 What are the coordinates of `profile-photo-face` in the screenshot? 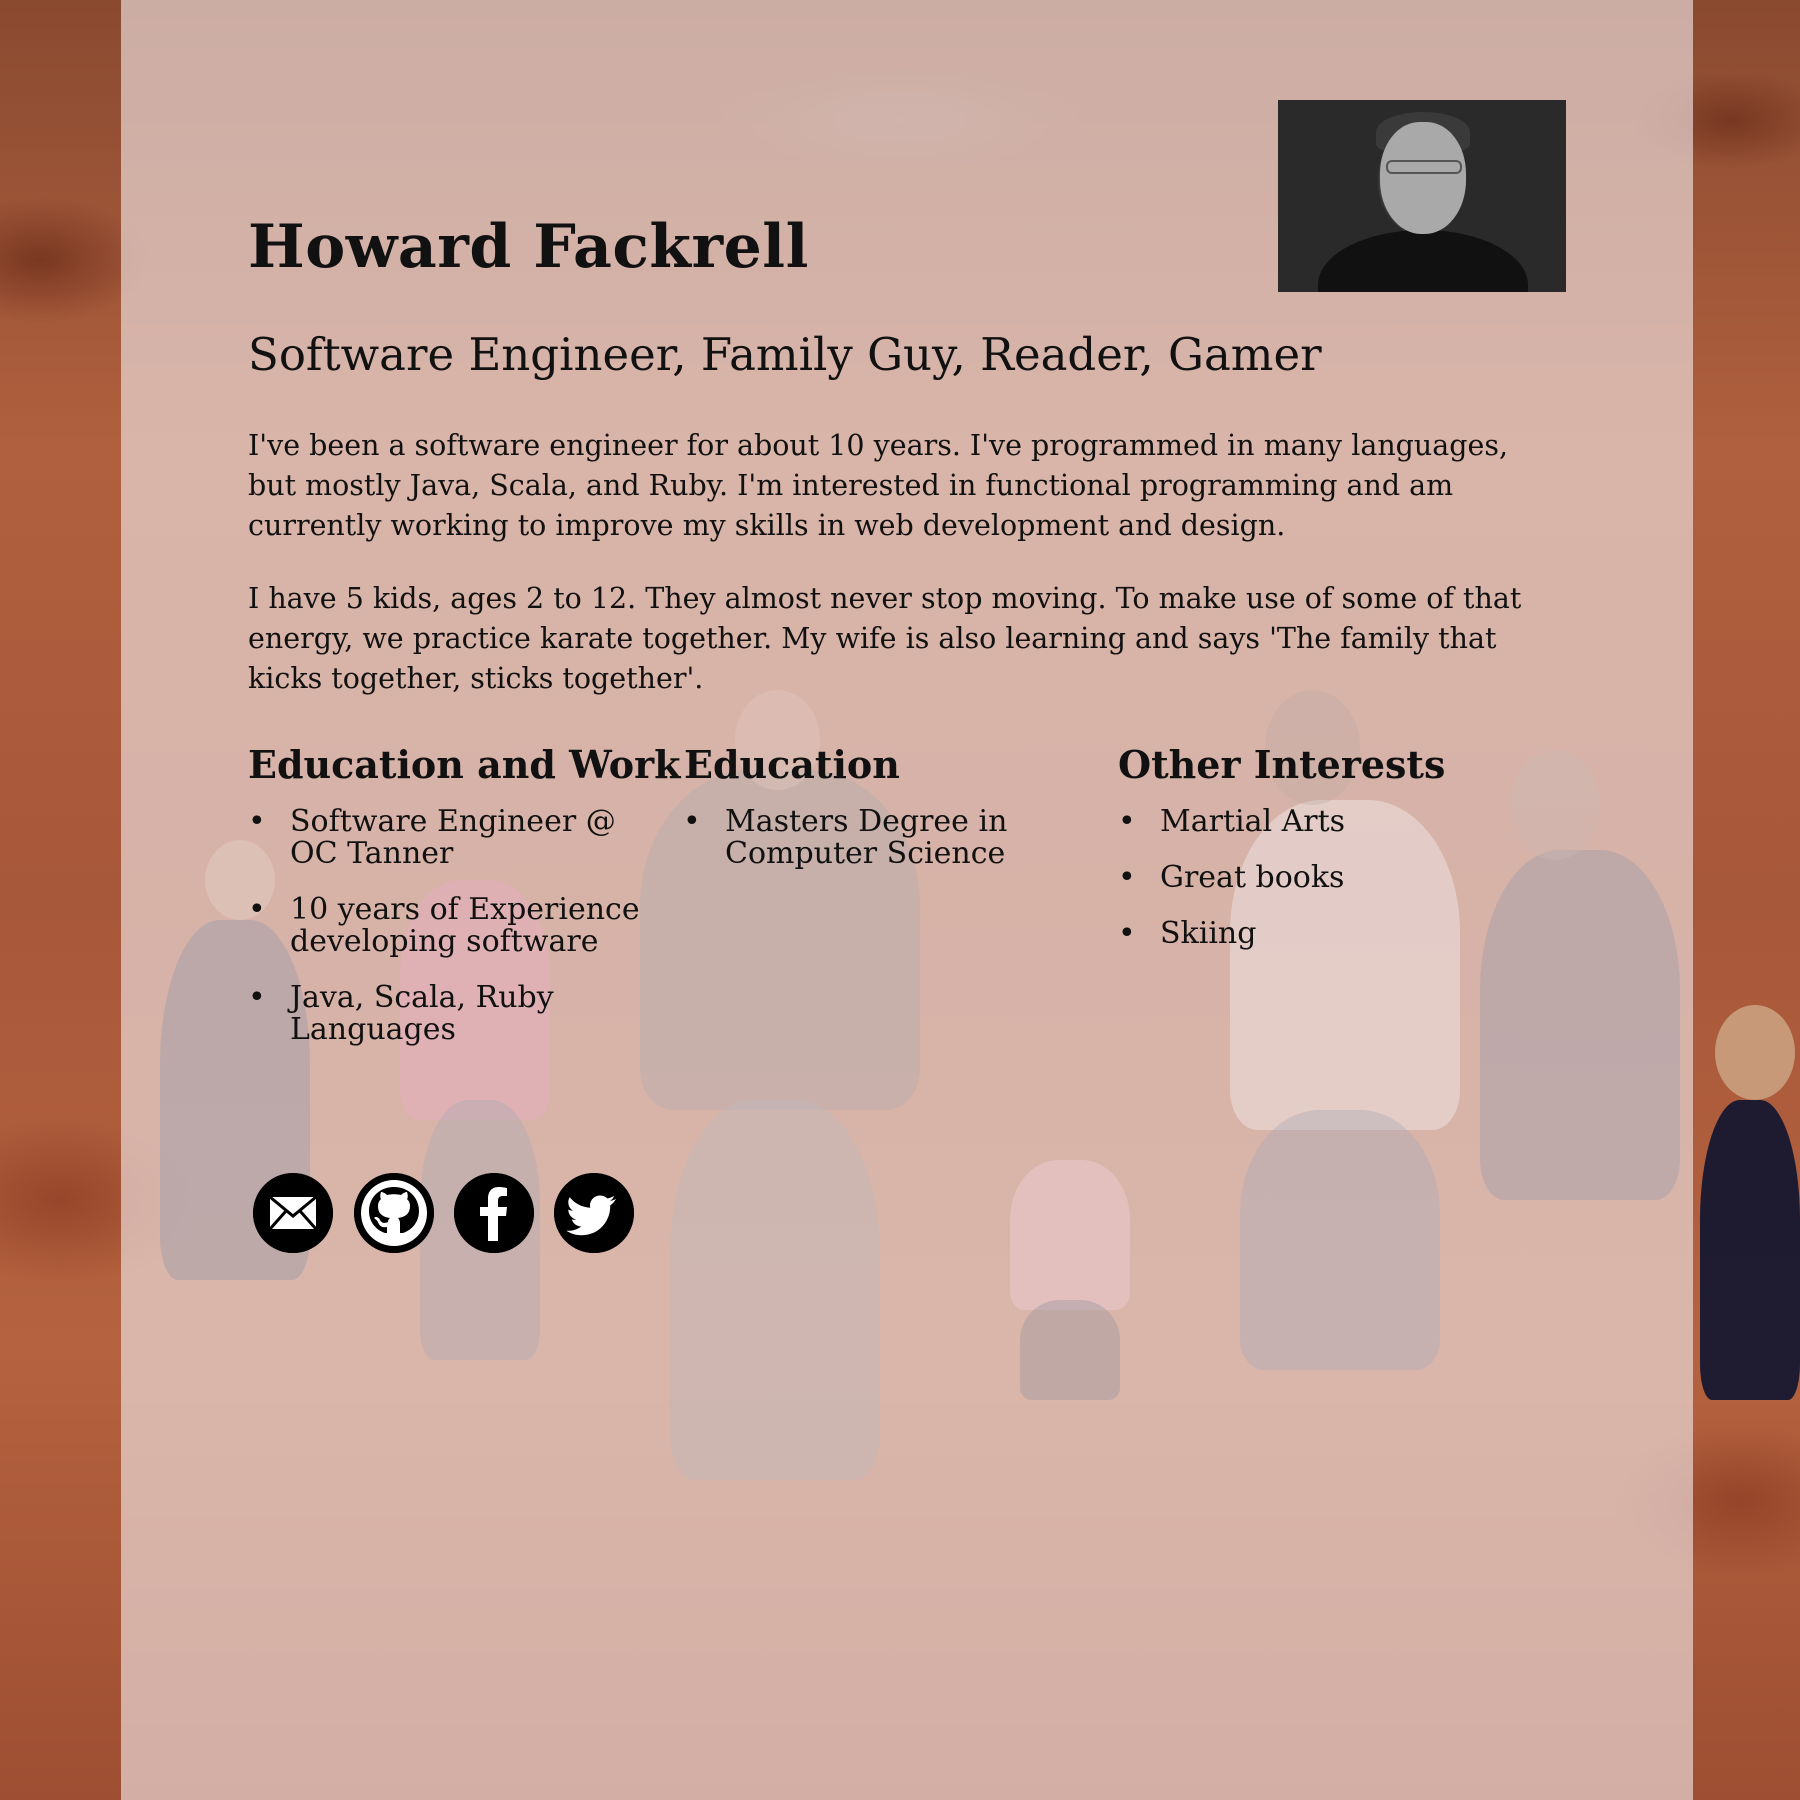 It's located at (1423, 178).